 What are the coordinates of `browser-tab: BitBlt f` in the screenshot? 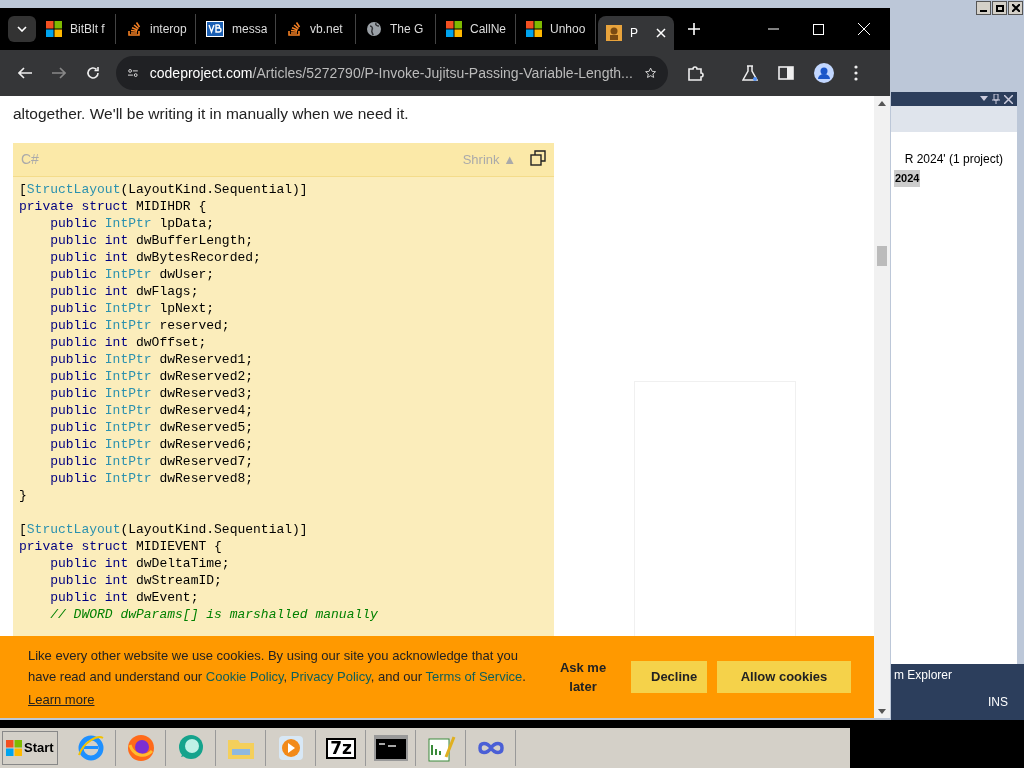 It's located at (77, 29).